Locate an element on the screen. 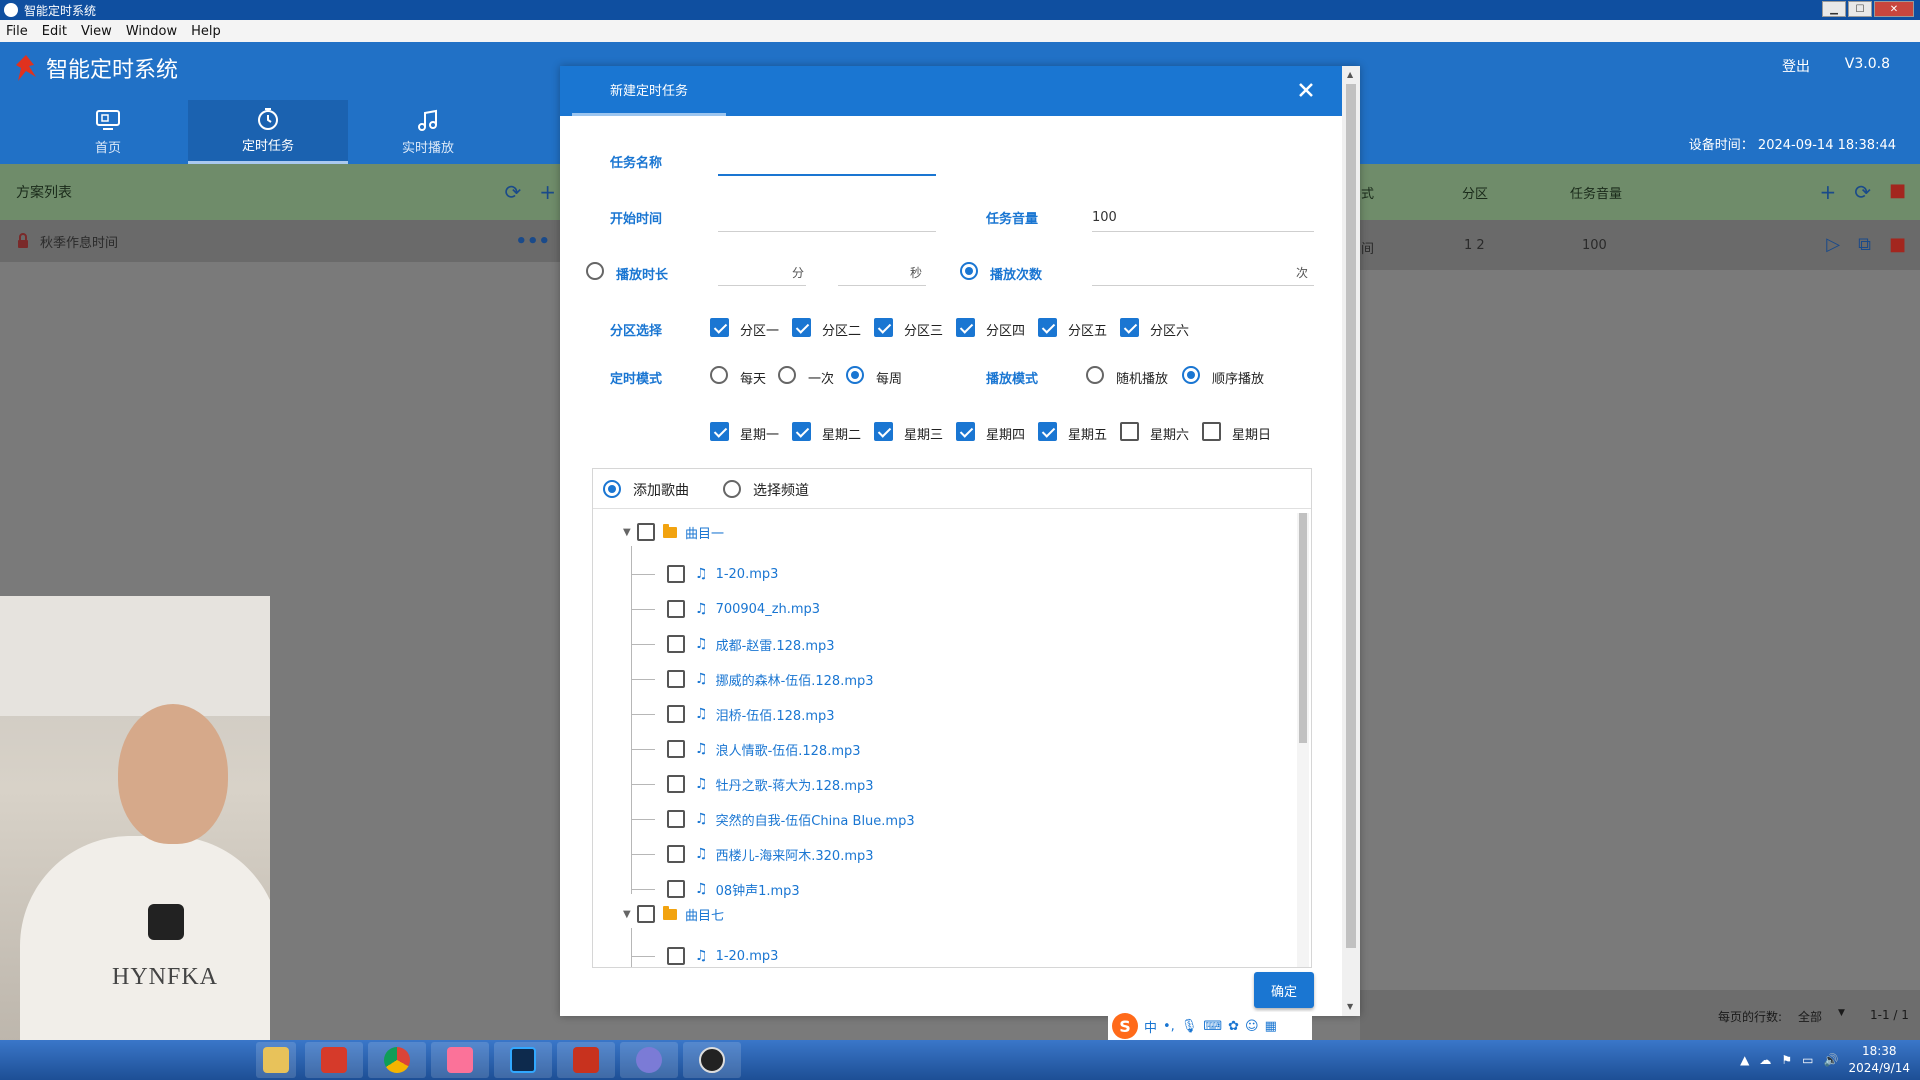 The height and width of the screenshot is (1080, 1920). start-time-input is located at coordinates (827, 218).